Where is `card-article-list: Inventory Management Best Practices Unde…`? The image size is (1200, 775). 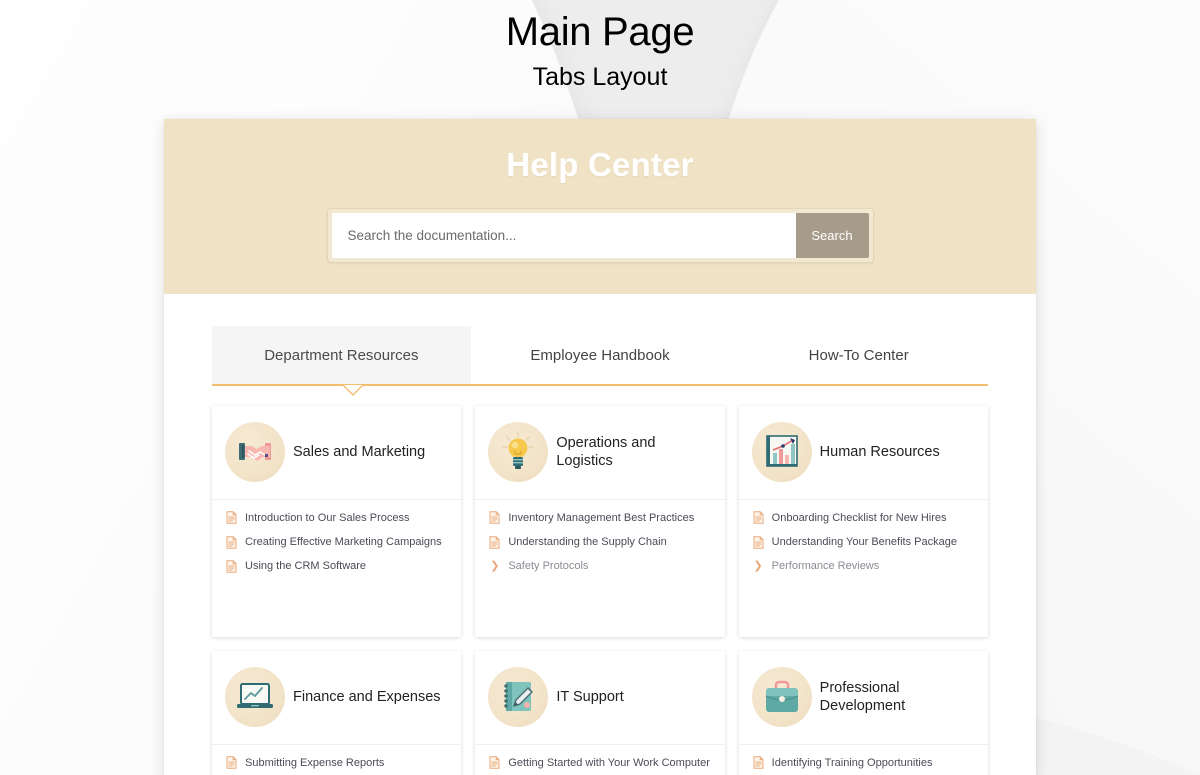 card-article-list: Inventory Management Best Practices Unde… is located at coordinates (599, 543).